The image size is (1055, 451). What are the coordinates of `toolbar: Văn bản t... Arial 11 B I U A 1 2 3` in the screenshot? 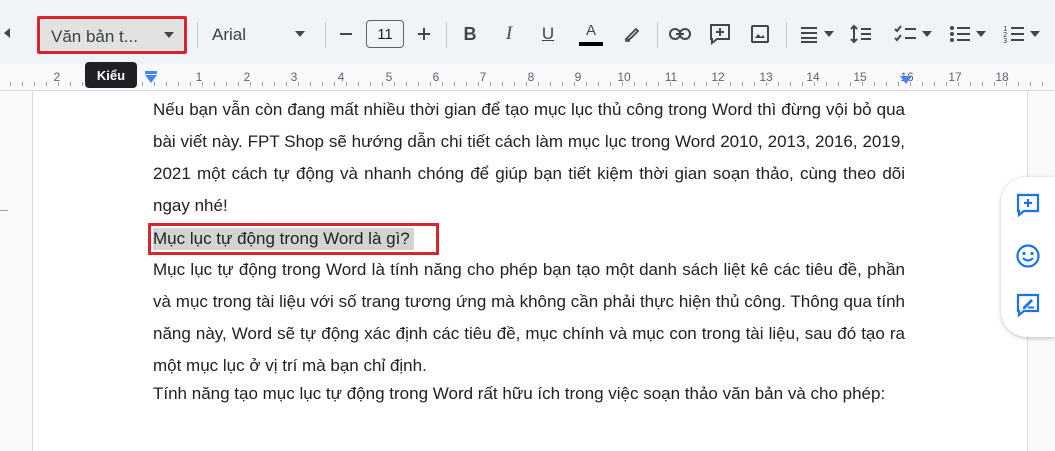 It's located at (527, 32).